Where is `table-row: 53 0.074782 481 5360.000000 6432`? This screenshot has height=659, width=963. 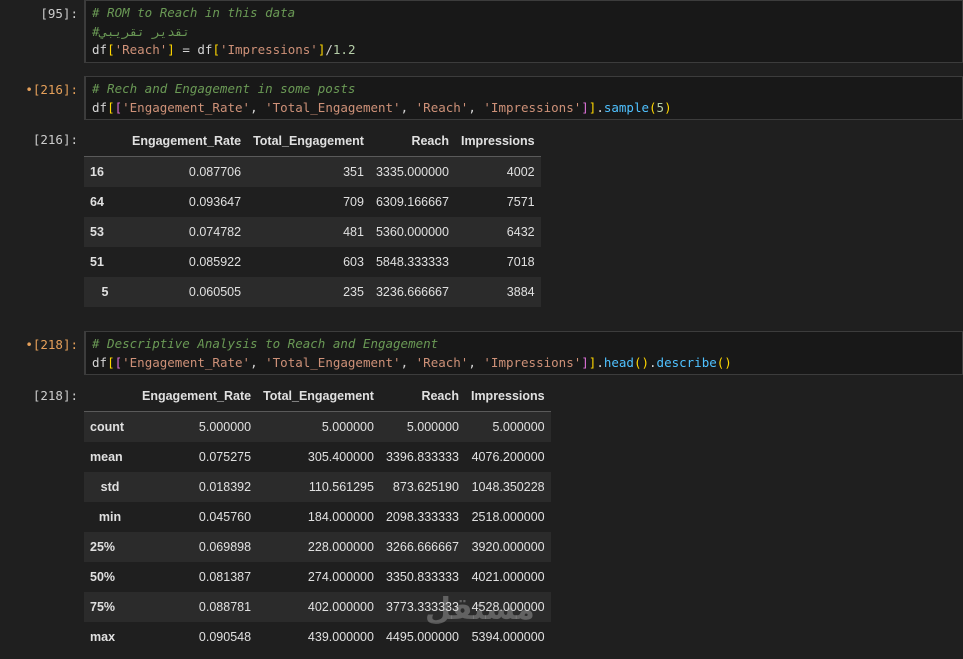 table-row: 53 0.074782 481 5360.000000 6432 is located at coordinates (312, 232).